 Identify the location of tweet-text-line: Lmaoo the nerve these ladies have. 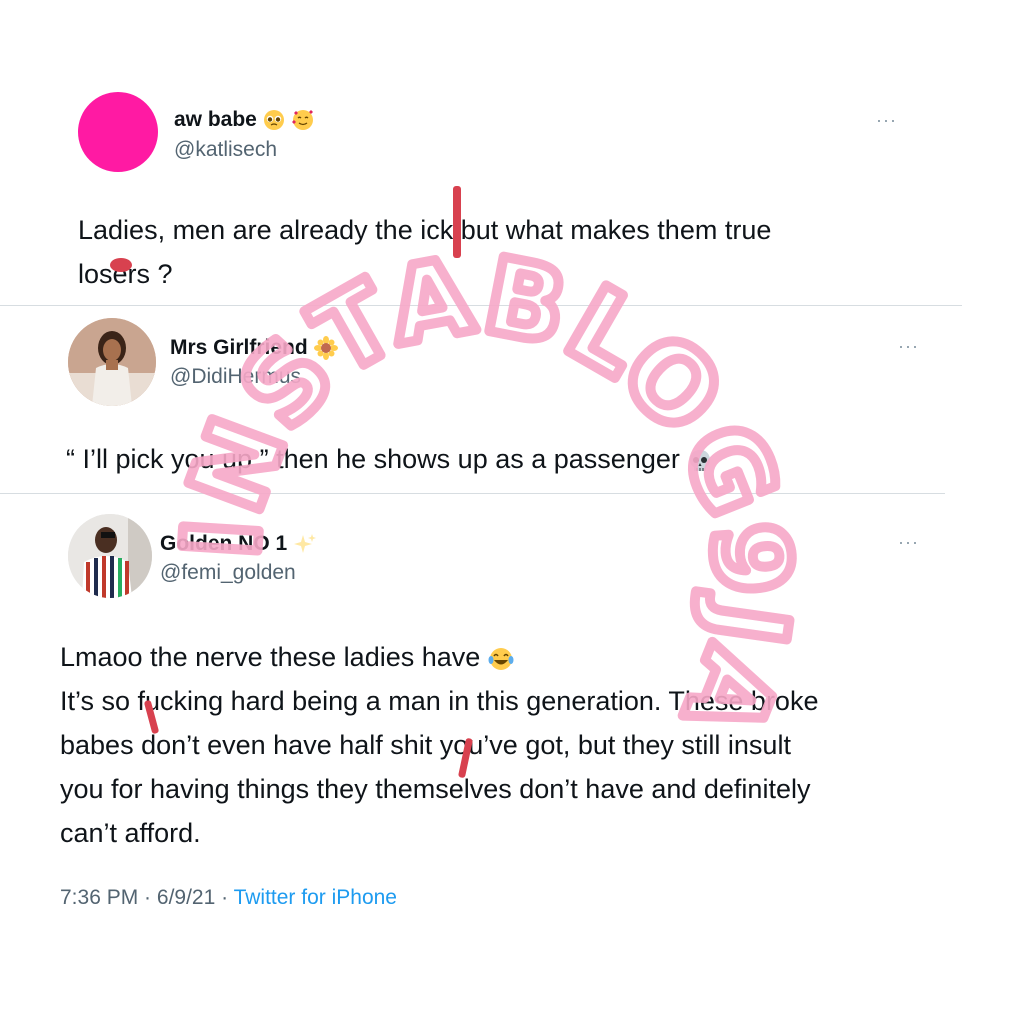
(510, 657).